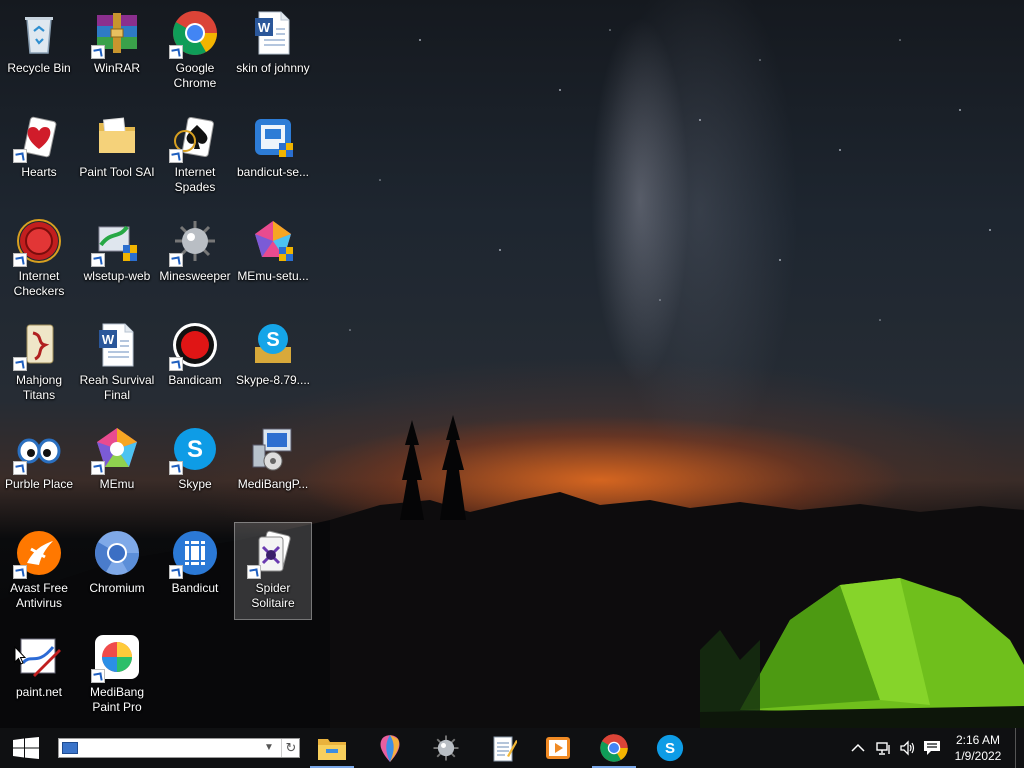  I want to click on windows-logo-icon, so click(26, 748).